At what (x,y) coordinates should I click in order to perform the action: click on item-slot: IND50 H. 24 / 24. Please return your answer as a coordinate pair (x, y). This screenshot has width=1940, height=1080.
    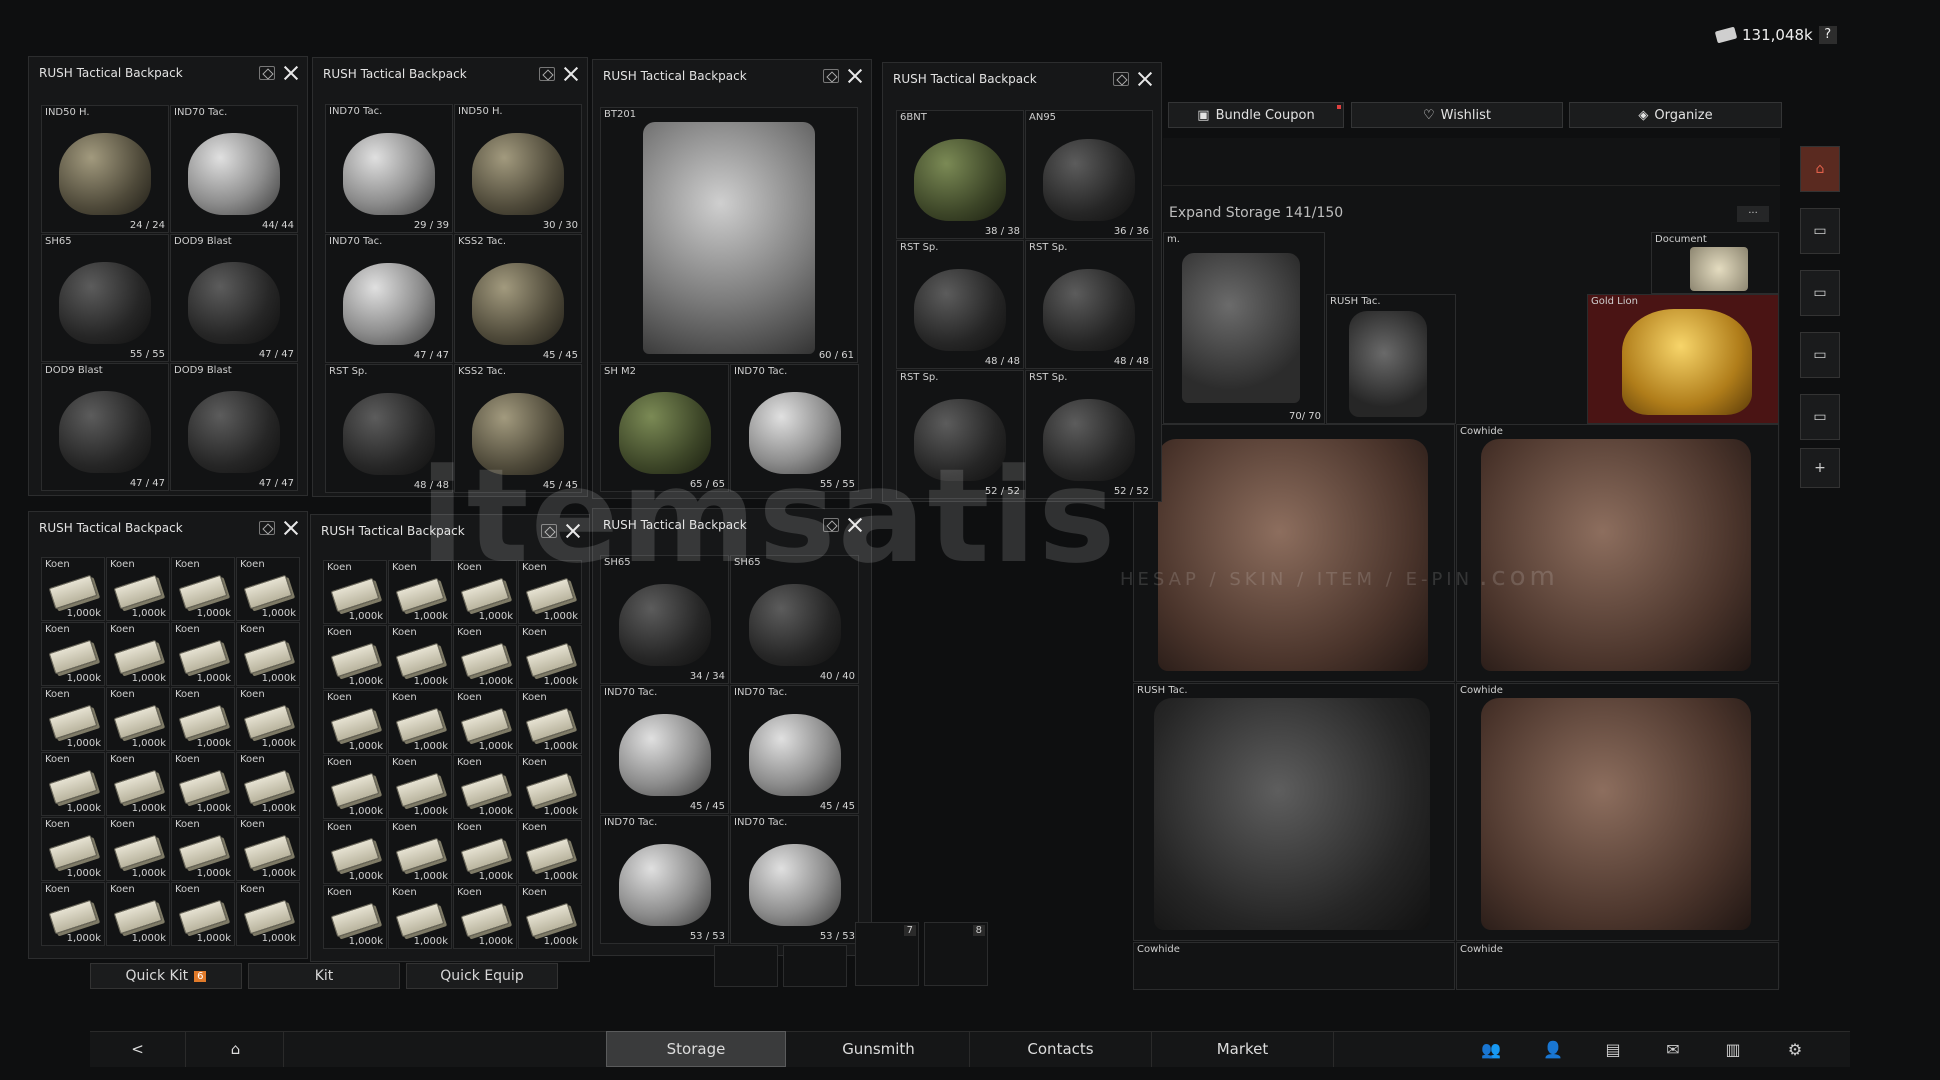
    Looking at the image, I should click on (105, 169).